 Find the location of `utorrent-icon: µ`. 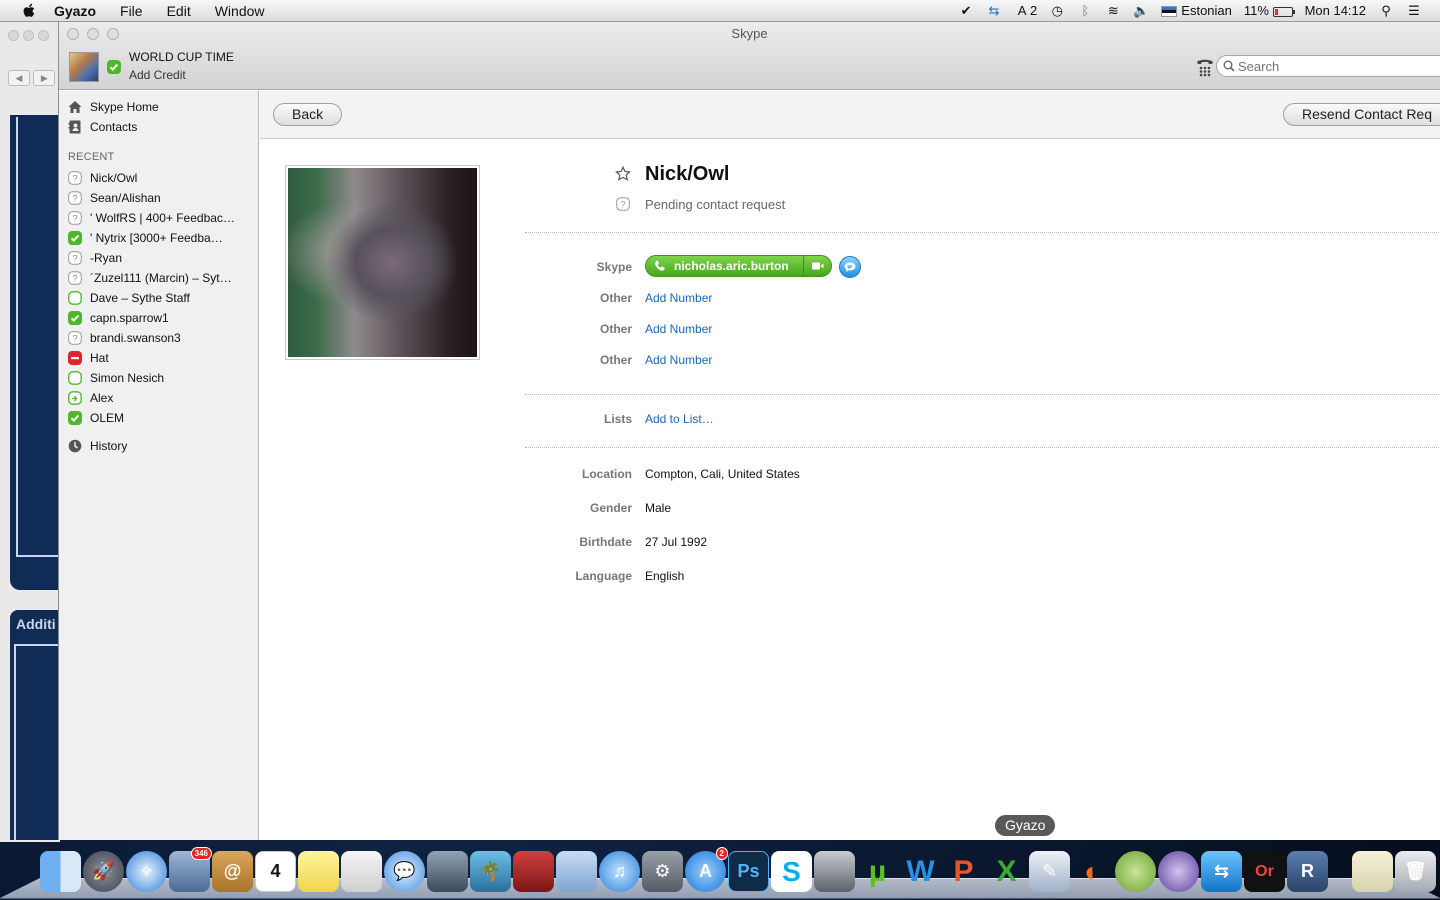

utorrent-icon: µ is located at coordinates (877, 871).